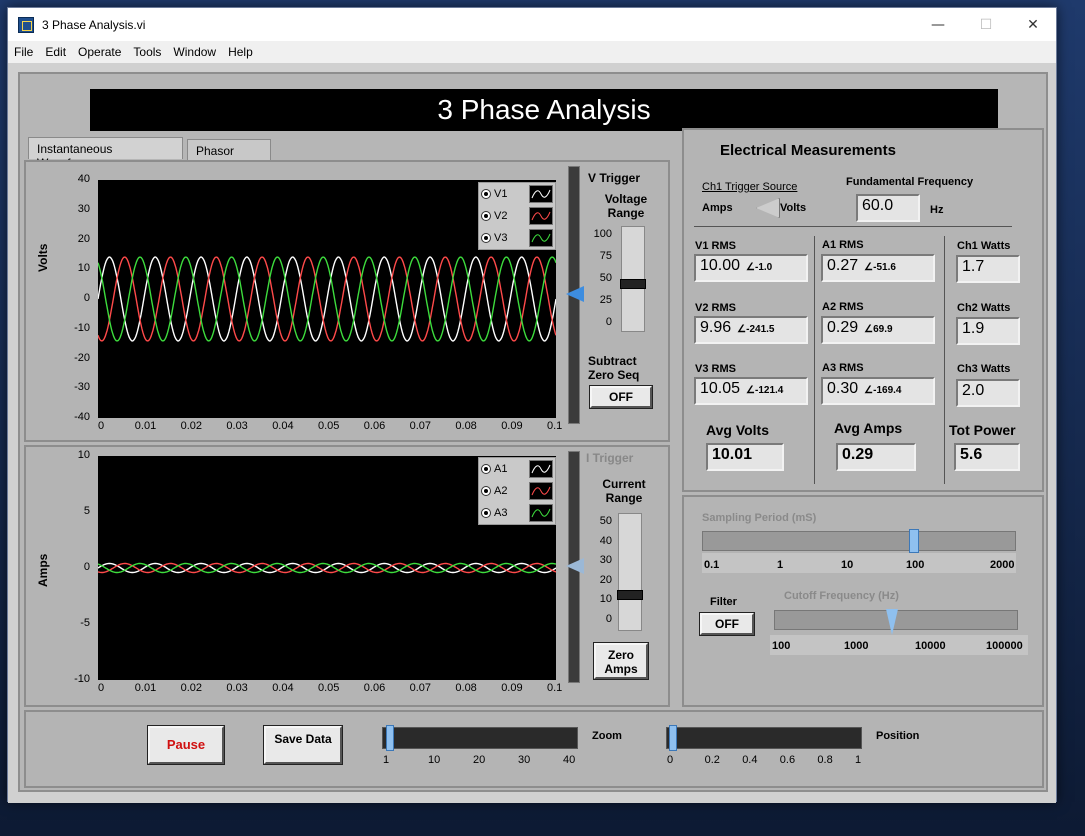 The width and height of the screenshot is (1085, 836). What do you see at coordinates (938, 24) in the screenshot?
I see `minimize-button: —` at bounding box center [938, 24].